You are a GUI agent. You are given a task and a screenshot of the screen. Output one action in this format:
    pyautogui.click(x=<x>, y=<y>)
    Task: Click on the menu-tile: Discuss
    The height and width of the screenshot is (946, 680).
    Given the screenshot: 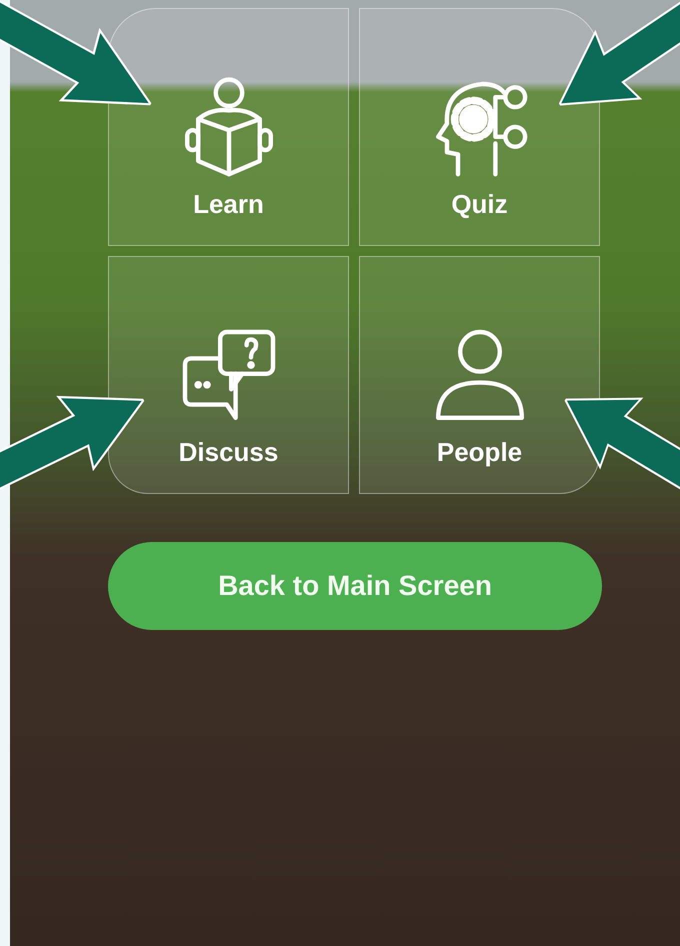 What is the action you would take?
    pyautogui.click(x=228, y=375)
    